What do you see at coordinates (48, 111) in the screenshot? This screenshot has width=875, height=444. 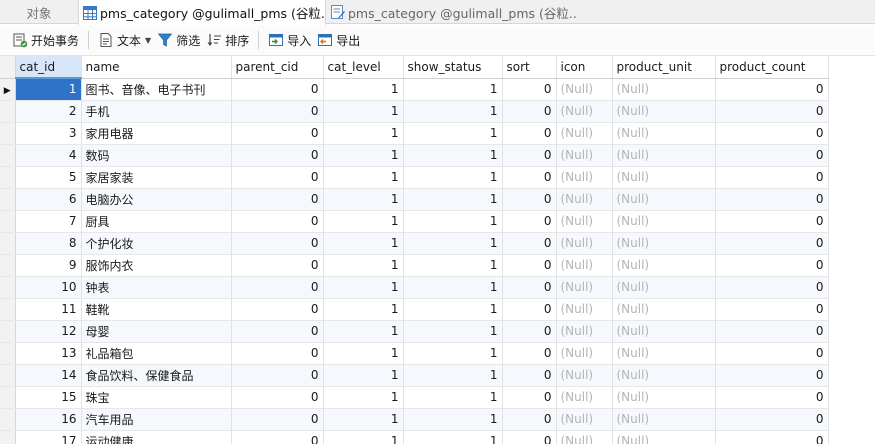 I see `cell-cat-id: 2` at bounding box center [48, 111].